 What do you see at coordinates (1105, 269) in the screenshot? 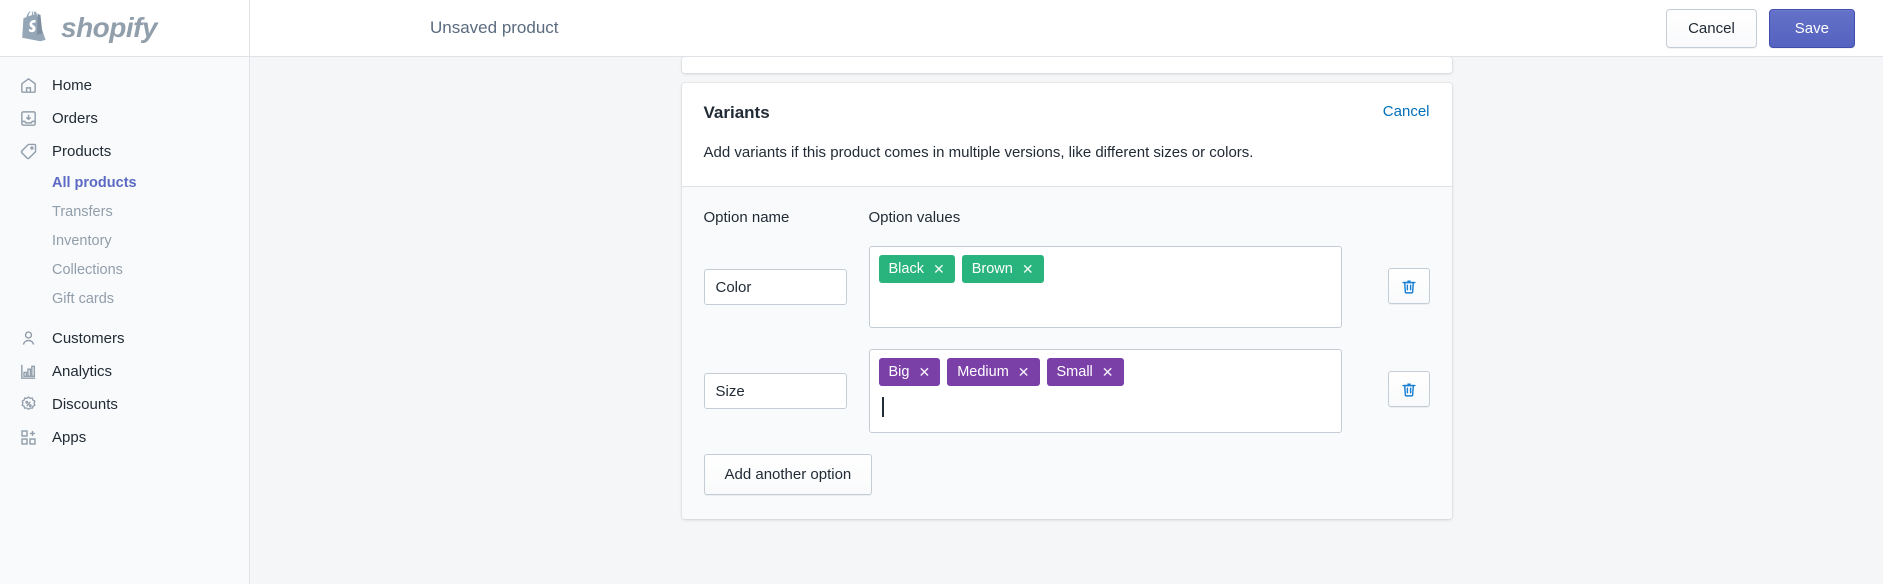
I see `tag-list: Black ✕ Brown ✕` at bounding box center [1105, 269].